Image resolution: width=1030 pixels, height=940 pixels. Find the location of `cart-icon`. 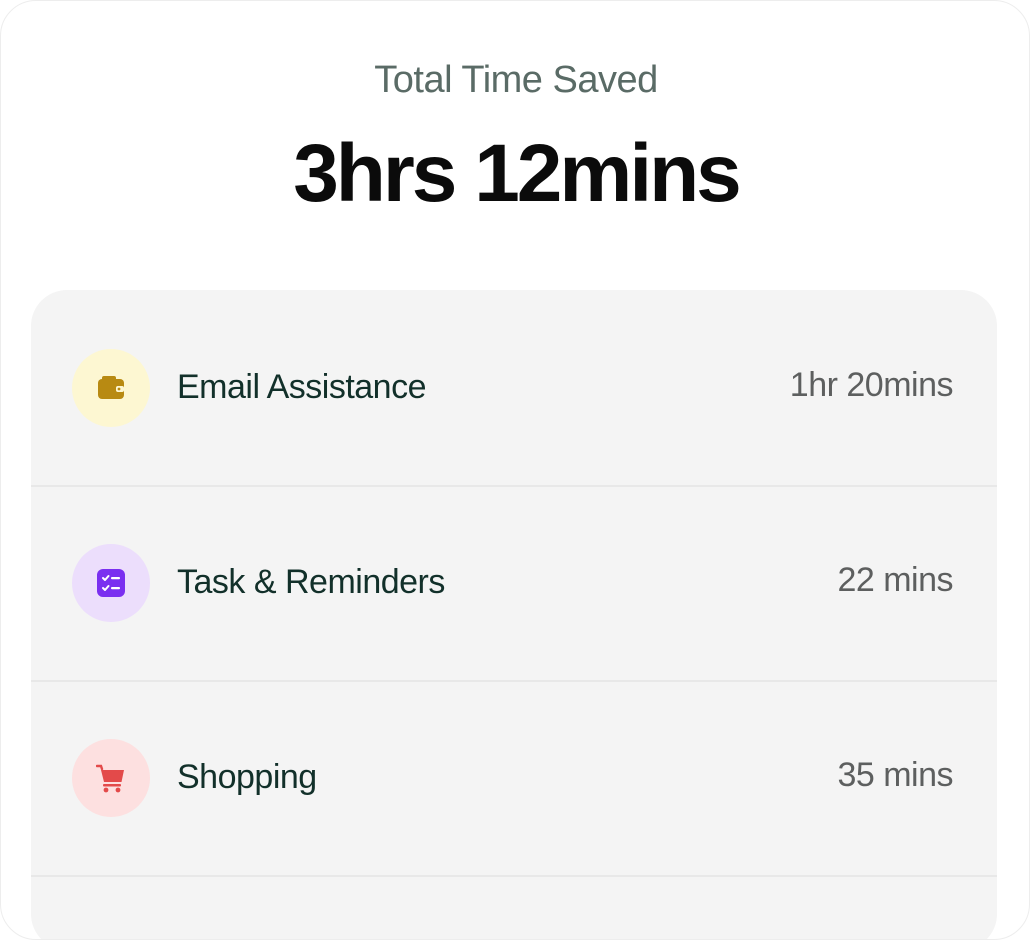

cart-icon is located at coordinates (110, 778).